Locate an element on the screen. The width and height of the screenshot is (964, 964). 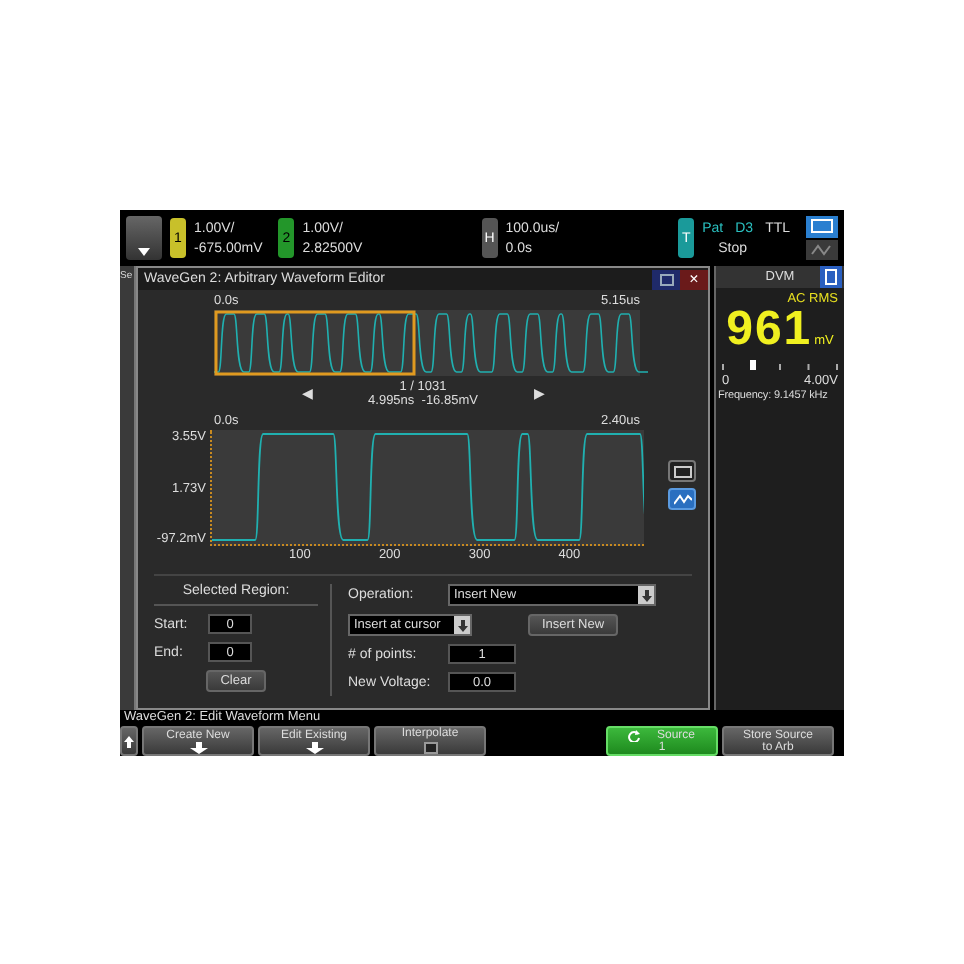
display-icon is located at coordinates (822, 238).